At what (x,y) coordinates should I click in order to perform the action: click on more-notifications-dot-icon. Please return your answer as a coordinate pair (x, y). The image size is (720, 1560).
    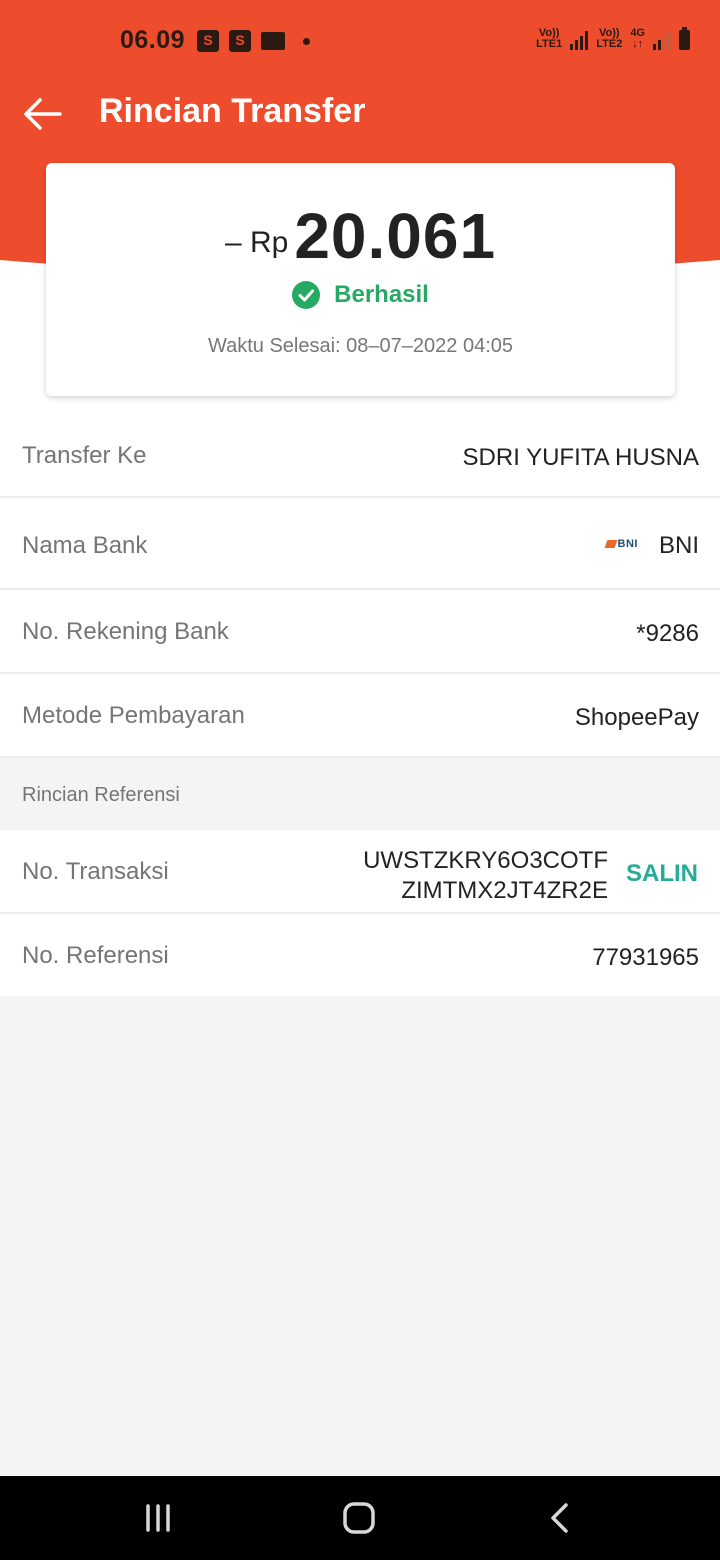
    Looking at the image, I should click on (306, 41).